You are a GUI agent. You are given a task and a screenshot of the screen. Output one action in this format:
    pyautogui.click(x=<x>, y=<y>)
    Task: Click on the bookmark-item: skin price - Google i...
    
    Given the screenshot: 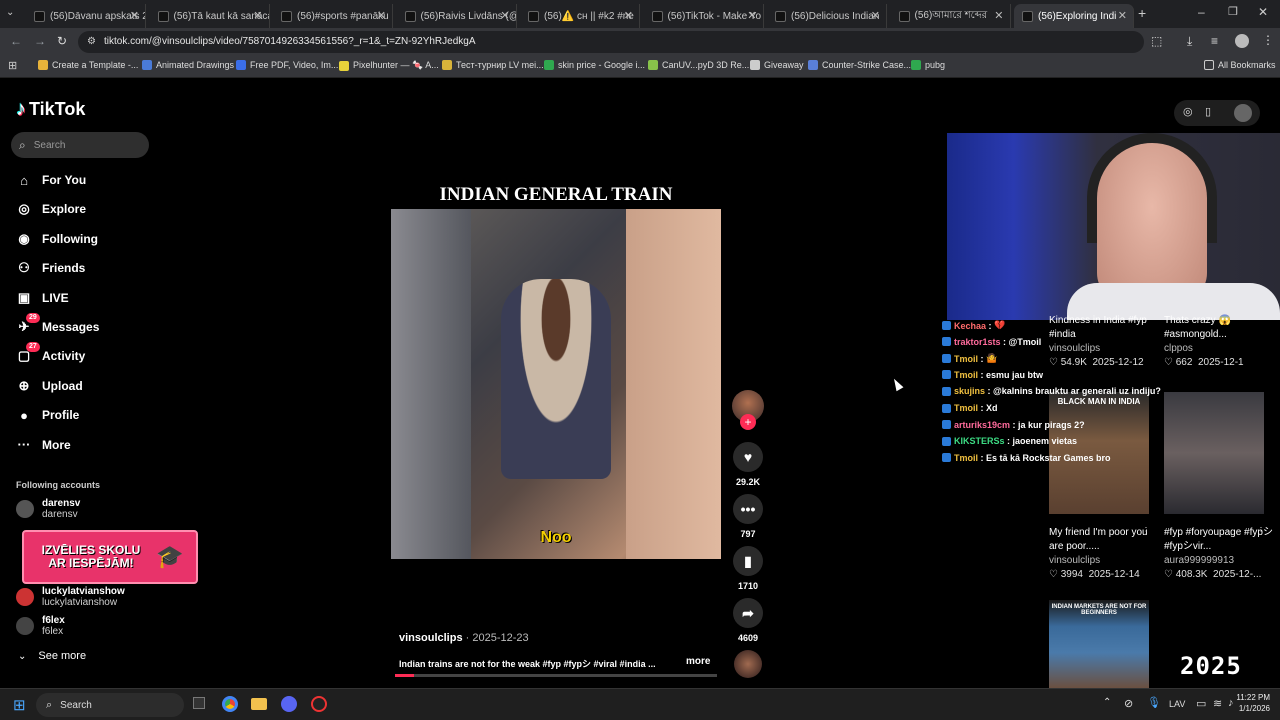 What is the action you would take?
    pyautogui.click(x=594, y=65)
    